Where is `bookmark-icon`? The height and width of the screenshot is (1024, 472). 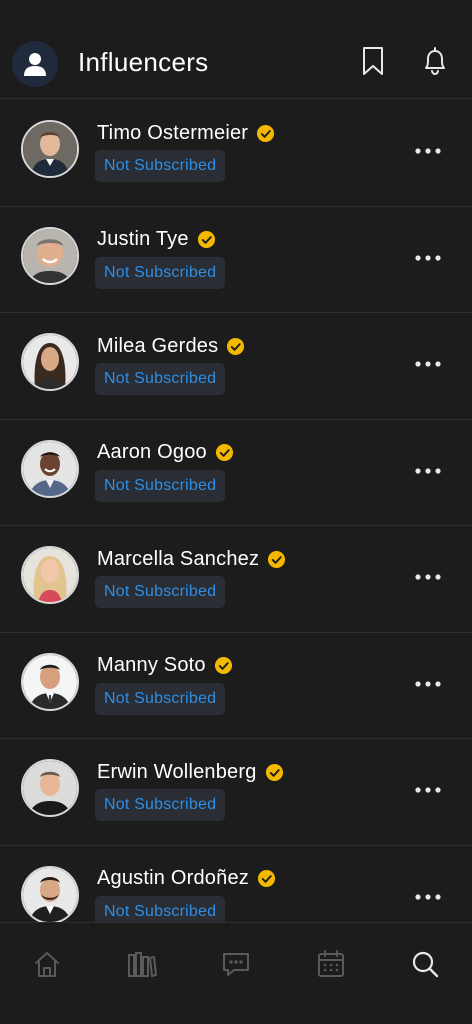 bookmark-icon is located at coordinates (373, 61).